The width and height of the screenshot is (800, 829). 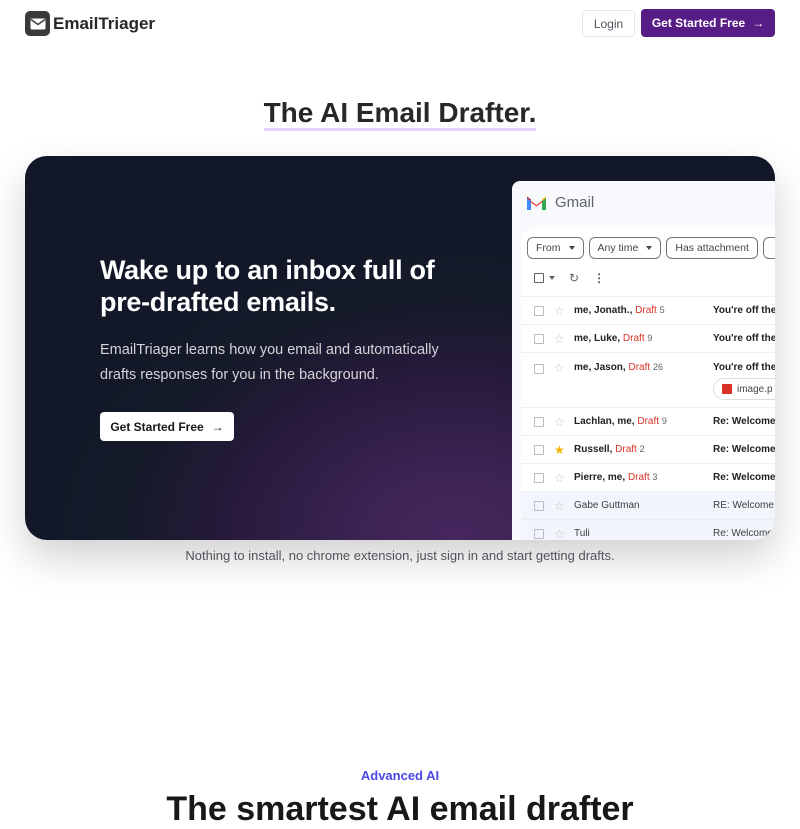 I want to click on sender-names: Tuli, so click(x=582, y=533).